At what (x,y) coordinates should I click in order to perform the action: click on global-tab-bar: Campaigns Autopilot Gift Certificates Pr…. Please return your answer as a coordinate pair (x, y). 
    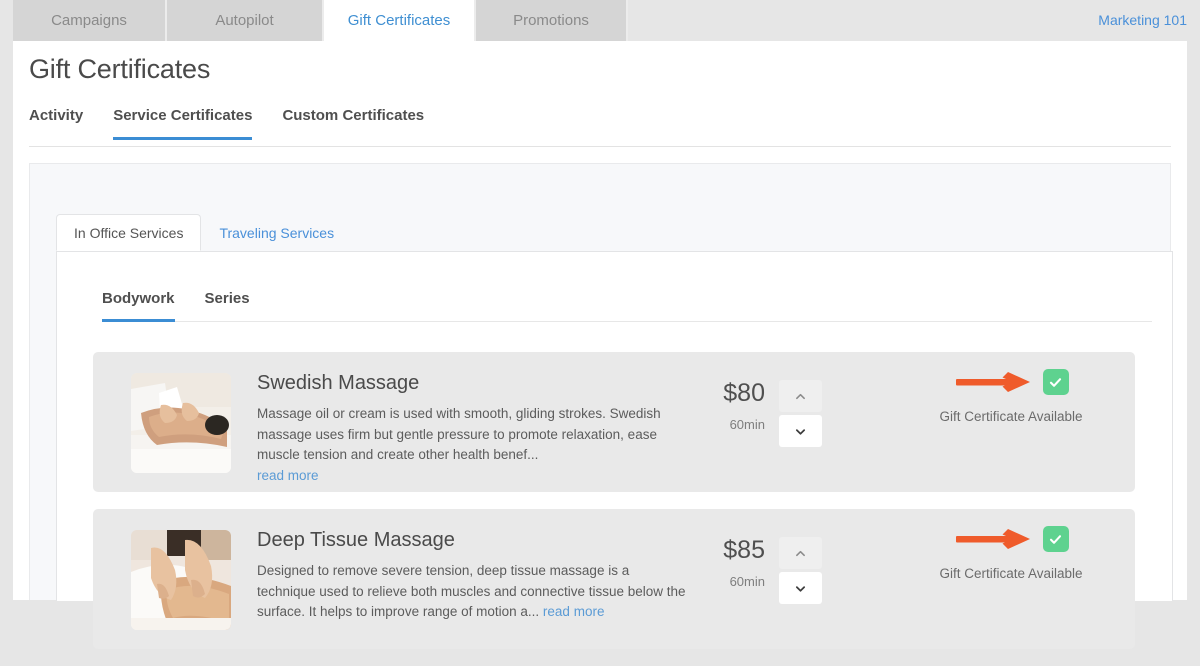
    Looking at the image, I should click on (600, 20).